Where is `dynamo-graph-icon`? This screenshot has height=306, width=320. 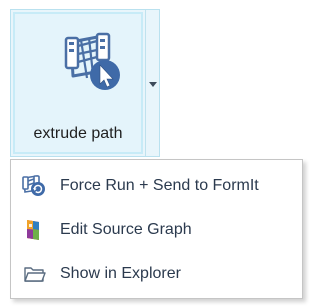 dynamo-graph-icon is located at coordinates (33, 230).